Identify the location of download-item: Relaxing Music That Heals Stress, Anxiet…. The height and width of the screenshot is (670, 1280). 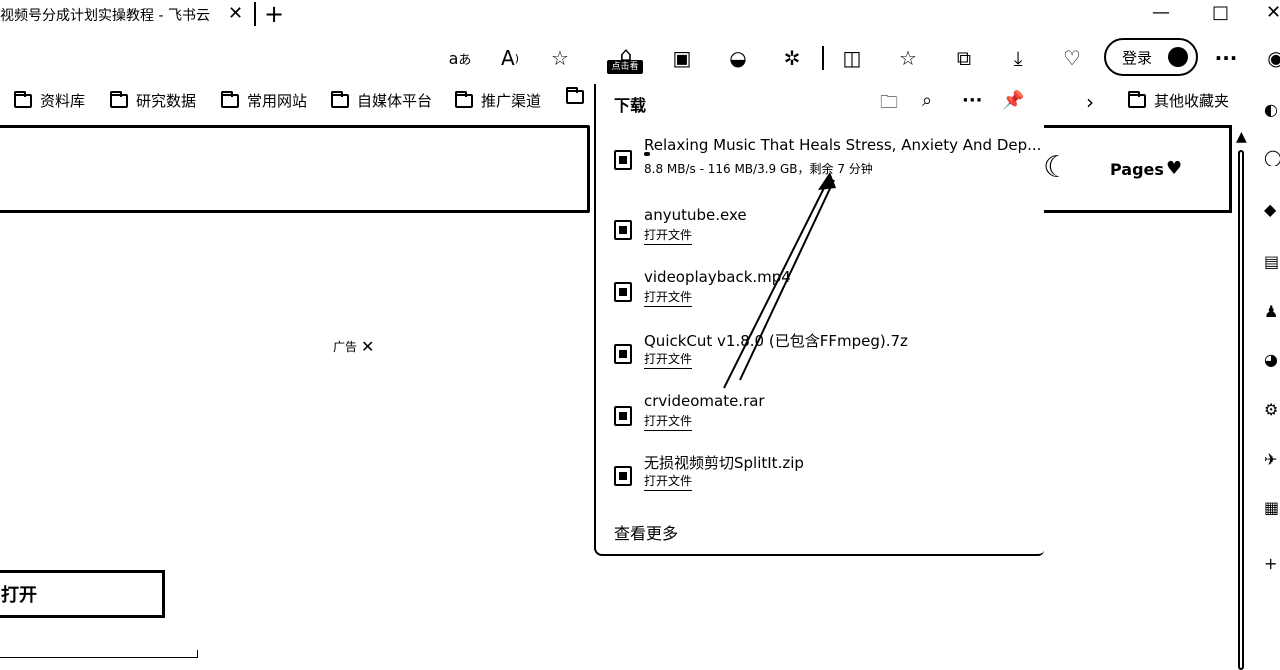
(825, 164).